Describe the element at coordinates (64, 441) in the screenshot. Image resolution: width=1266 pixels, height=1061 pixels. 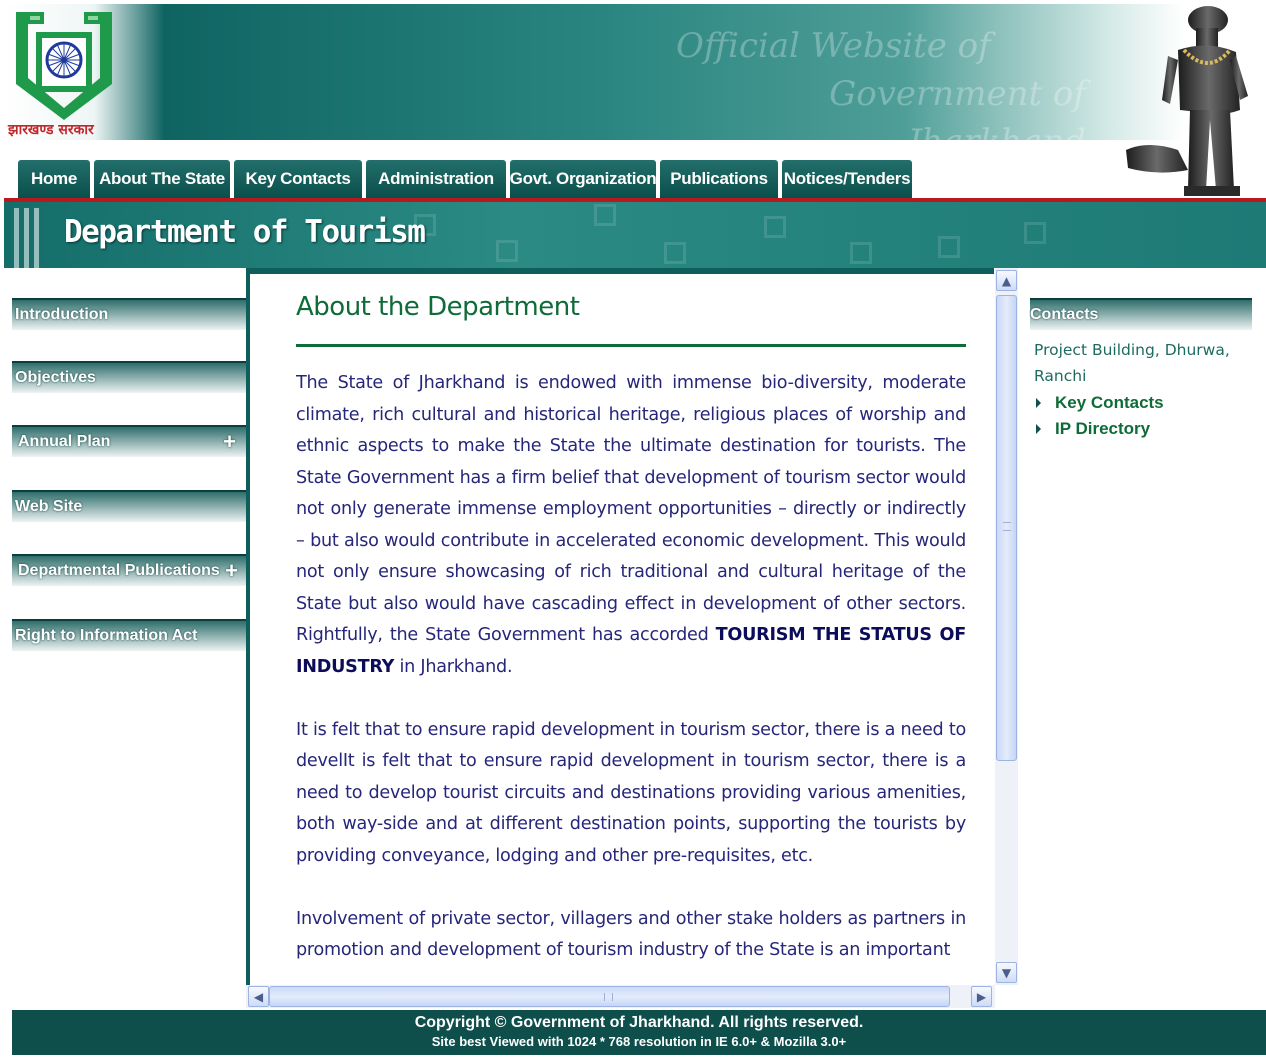
I see `sidebar-item-label: Annual Plan` at that location.